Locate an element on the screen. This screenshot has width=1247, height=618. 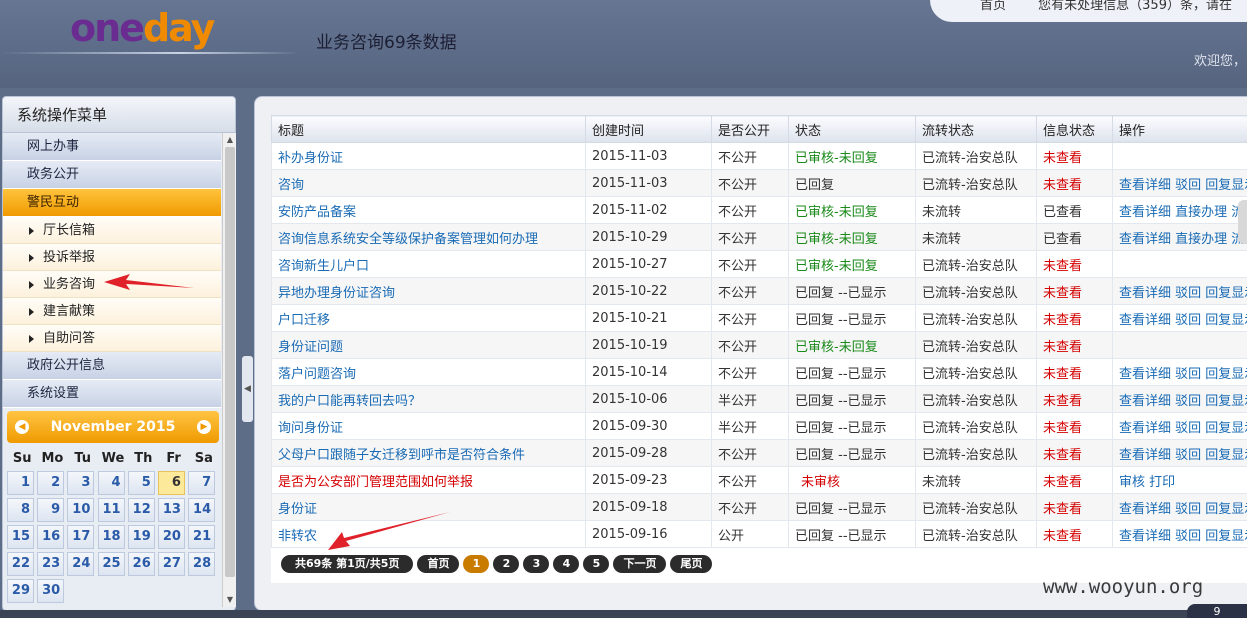
inquiry-title-link: 异地办理身份证咨询 is located at coordinates (428, 291).